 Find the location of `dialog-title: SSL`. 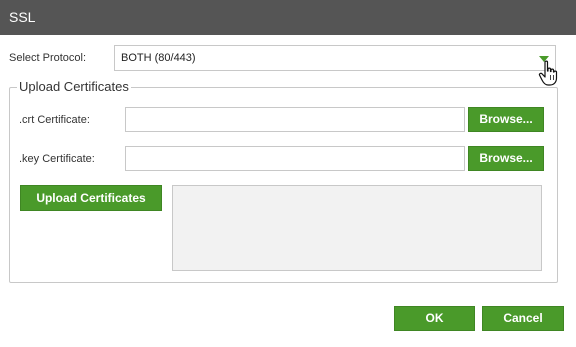

dialog-title: SSL is located at coordinates (288, 17).